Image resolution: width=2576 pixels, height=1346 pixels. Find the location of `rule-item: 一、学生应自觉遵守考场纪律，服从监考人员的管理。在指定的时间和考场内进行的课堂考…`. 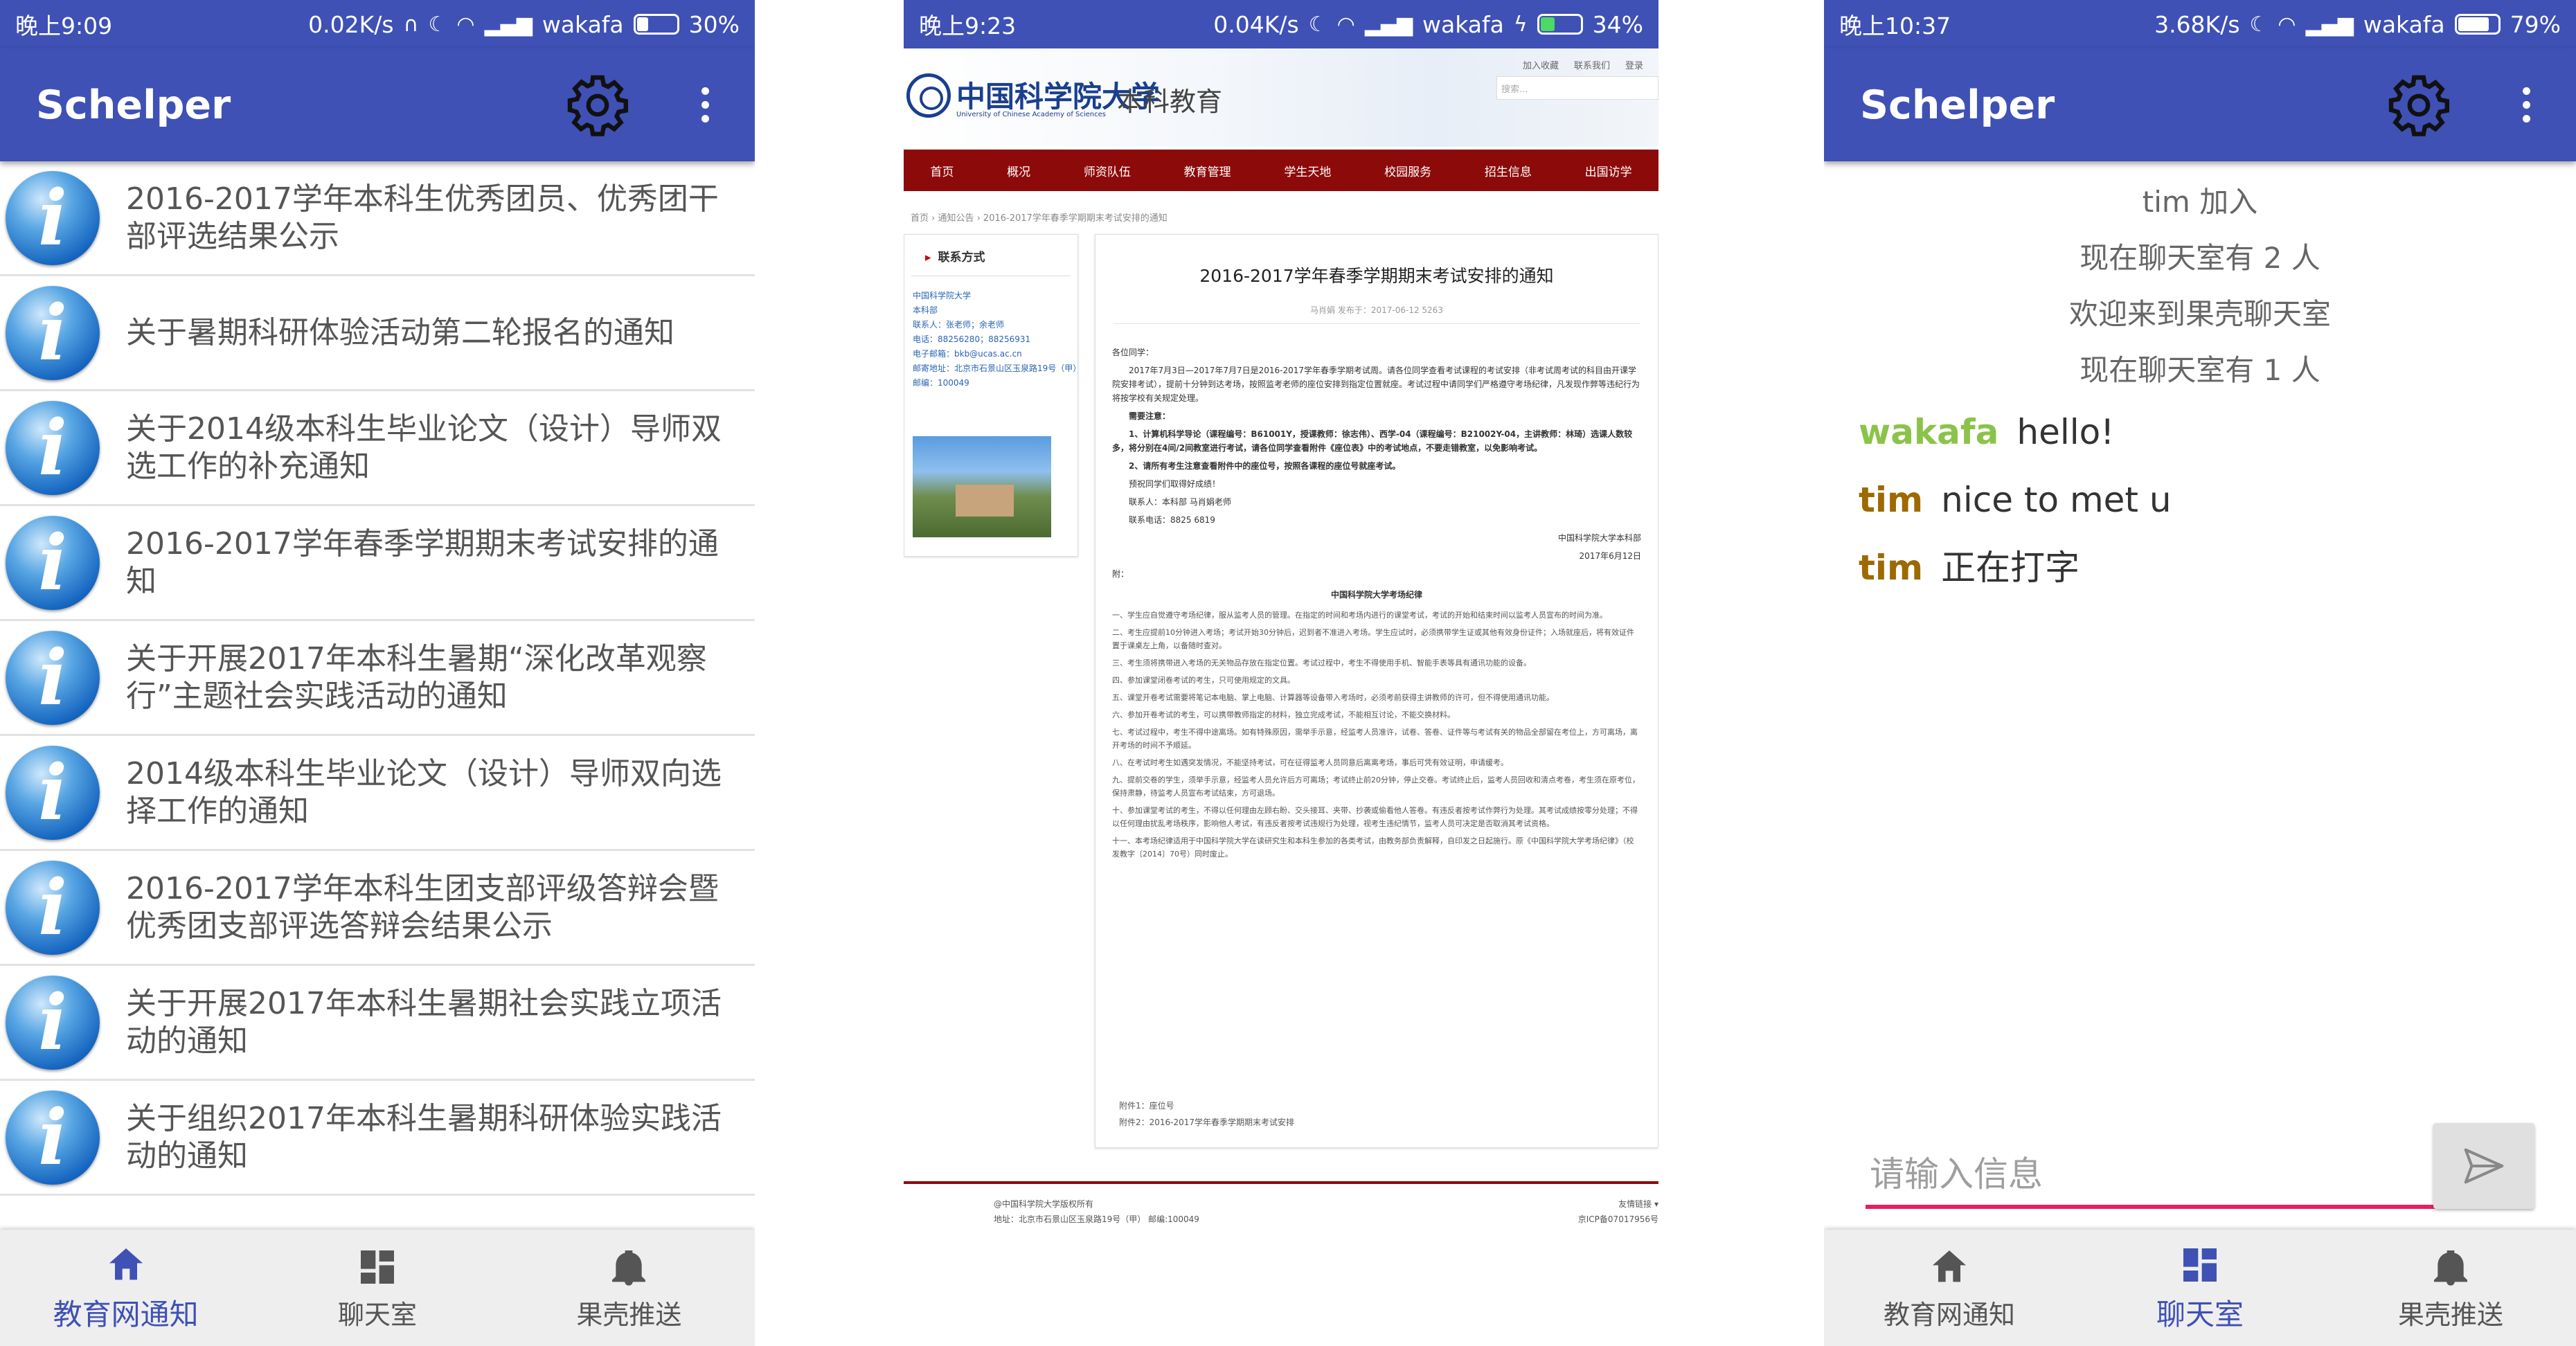

rule-item: 一、学生应自觉遵守考场纪律，服从监考人员的管理。在指定的时间和考场内进行的课堂考… is located at coordinates (1360, 615).